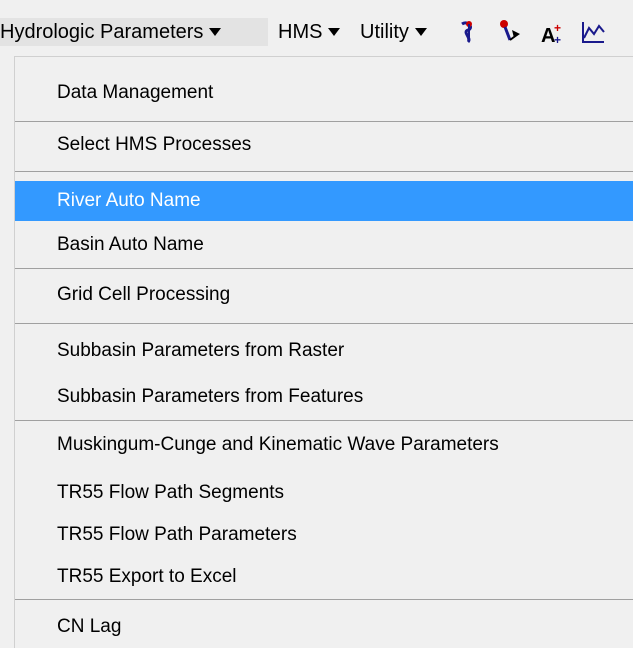 The width and height of the screenshot is (633, 648). I want to click on menu-item-basin-auto-name: Basin Auto Name, so click(324, 245).